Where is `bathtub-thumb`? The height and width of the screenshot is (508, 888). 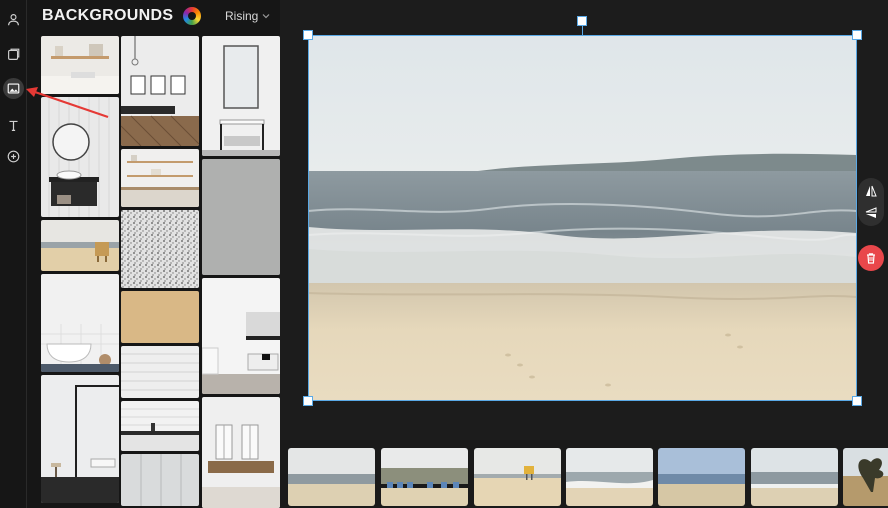
bathtub-thumb is located at coordinates (80, 323).